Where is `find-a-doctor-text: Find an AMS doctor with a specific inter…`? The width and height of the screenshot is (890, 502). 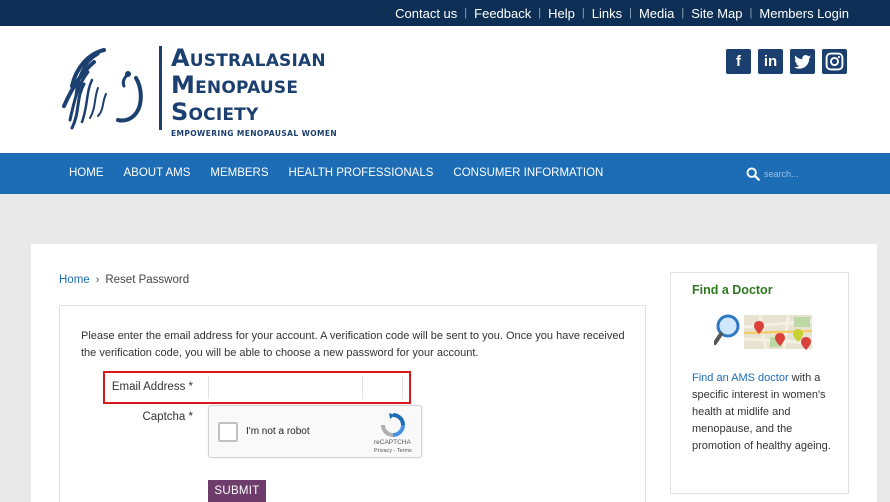
find-a-doctor-text: Find an AMS doctor with a specific inter… is located at coordinates (764, 412).